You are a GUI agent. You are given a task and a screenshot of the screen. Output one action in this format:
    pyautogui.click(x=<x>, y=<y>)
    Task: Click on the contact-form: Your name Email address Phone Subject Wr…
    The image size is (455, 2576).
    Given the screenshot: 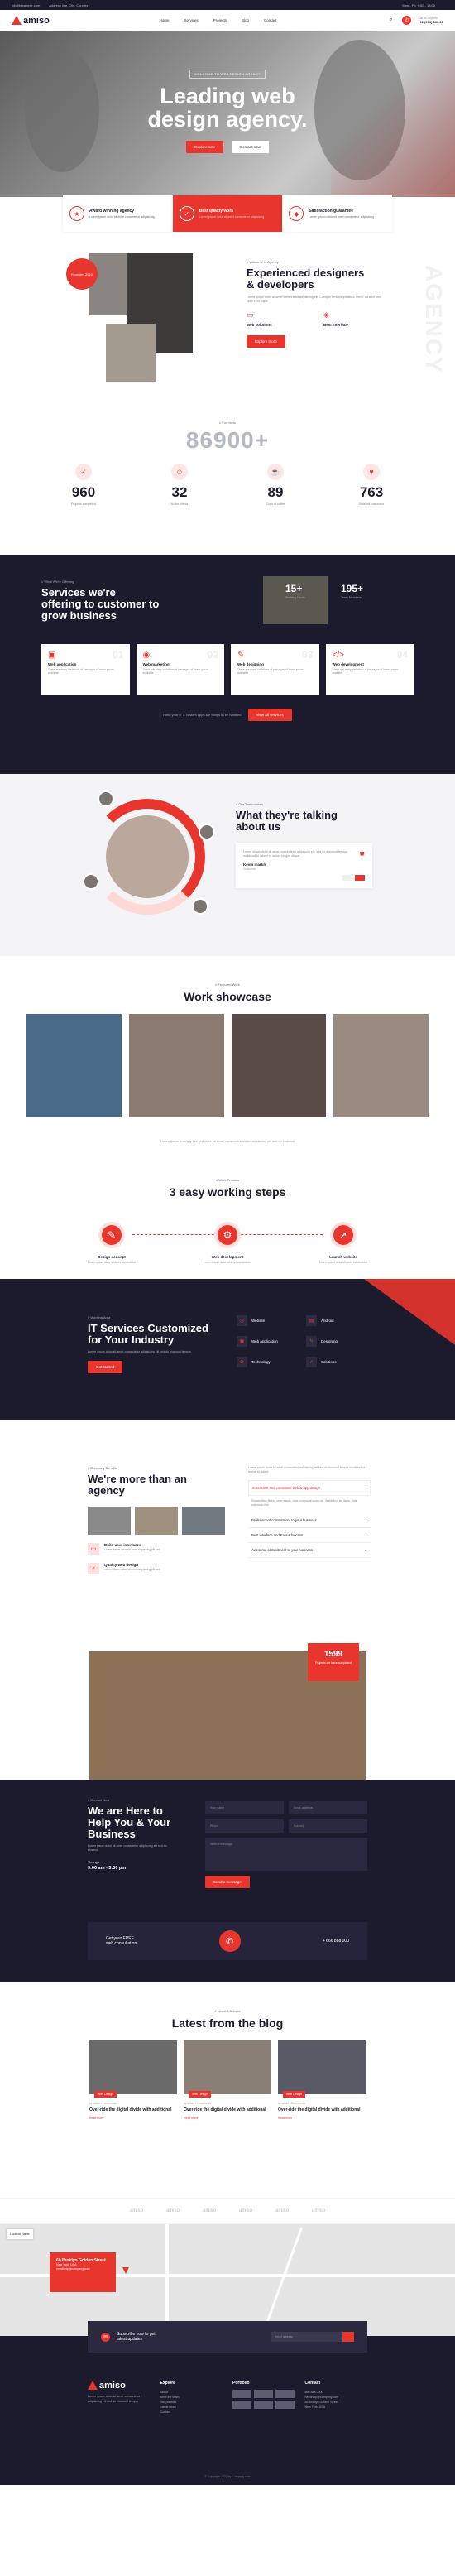 What is the action you would take?
    pyautogui.click(x=286, y=1844)
    